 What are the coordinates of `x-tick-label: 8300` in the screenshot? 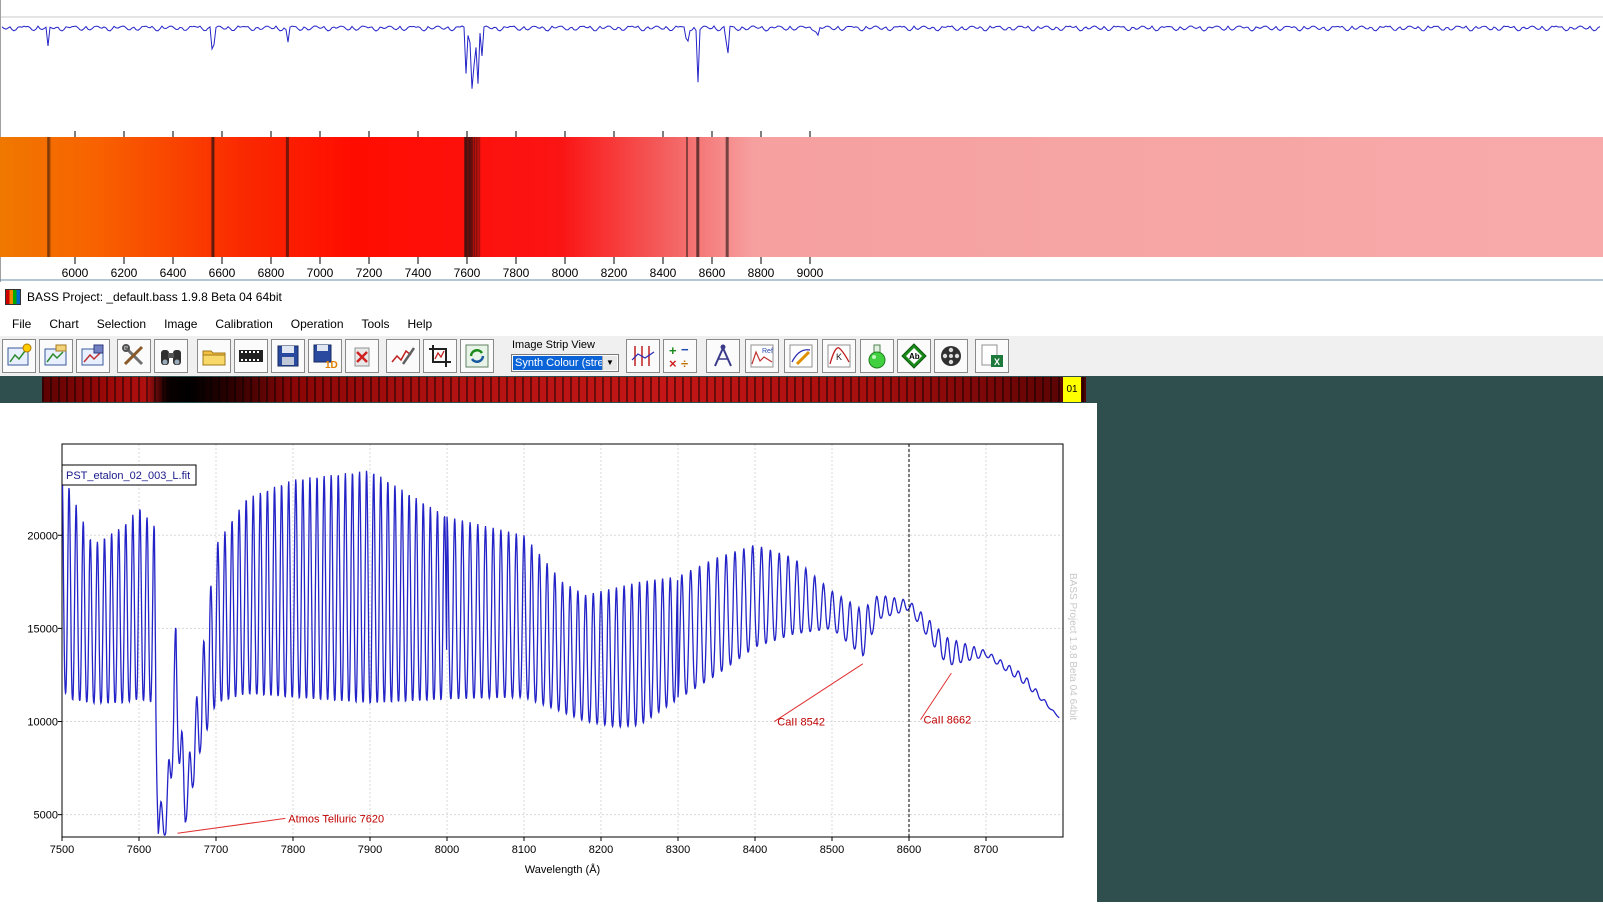 It's located at (678, 850).